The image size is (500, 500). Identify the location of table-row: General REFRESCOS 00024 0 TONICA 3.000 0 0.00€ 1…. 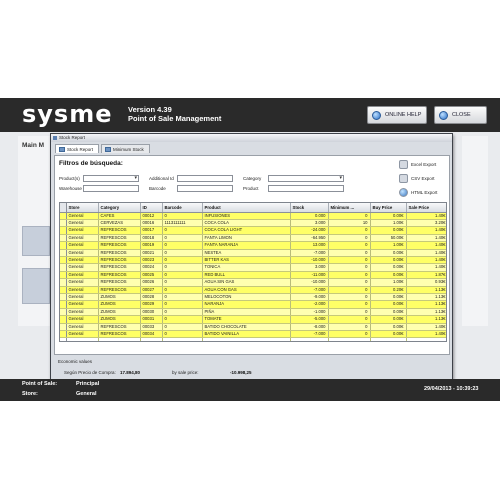
(253, 267).